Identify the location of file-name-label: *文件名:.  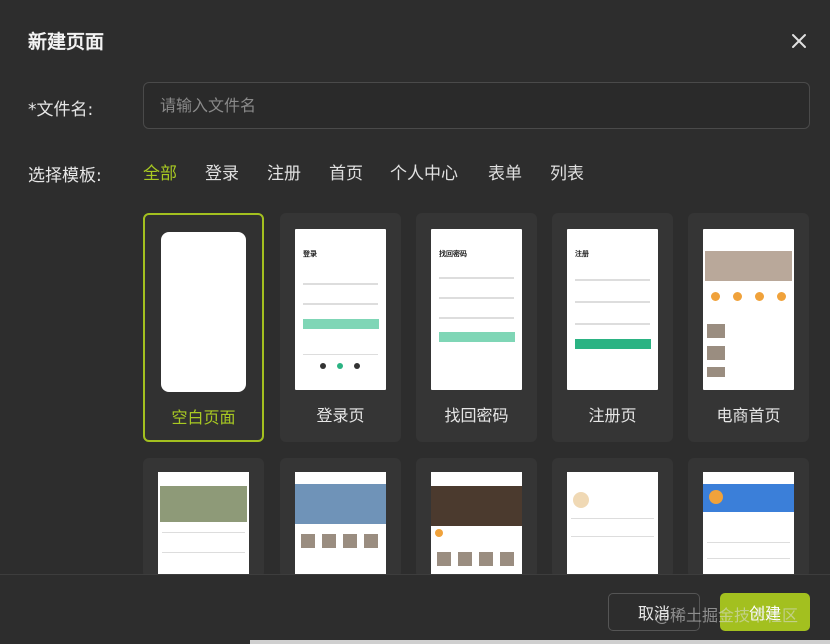
(61, 110).